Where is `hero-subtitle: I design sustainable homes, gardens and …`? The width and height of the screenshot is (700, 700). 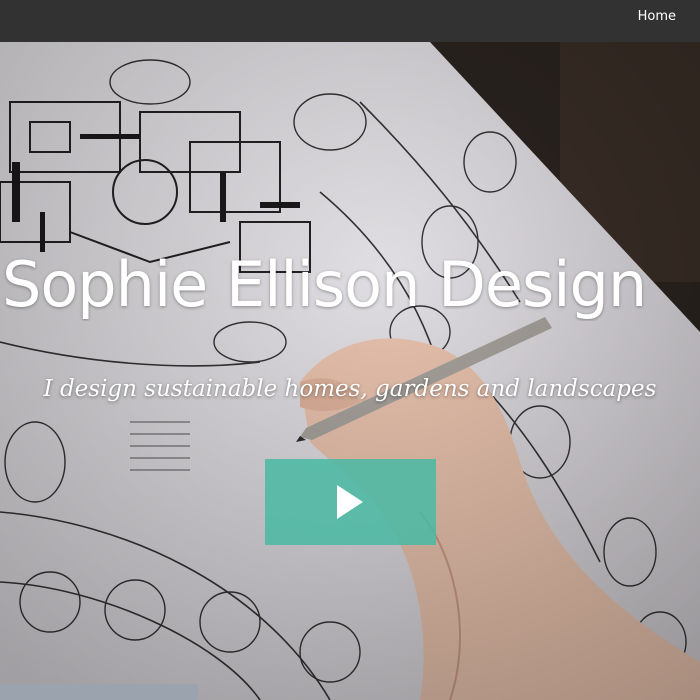 hero-subtitle: I design sustainable homes, gardens and … is located at coordinates (350, 389).